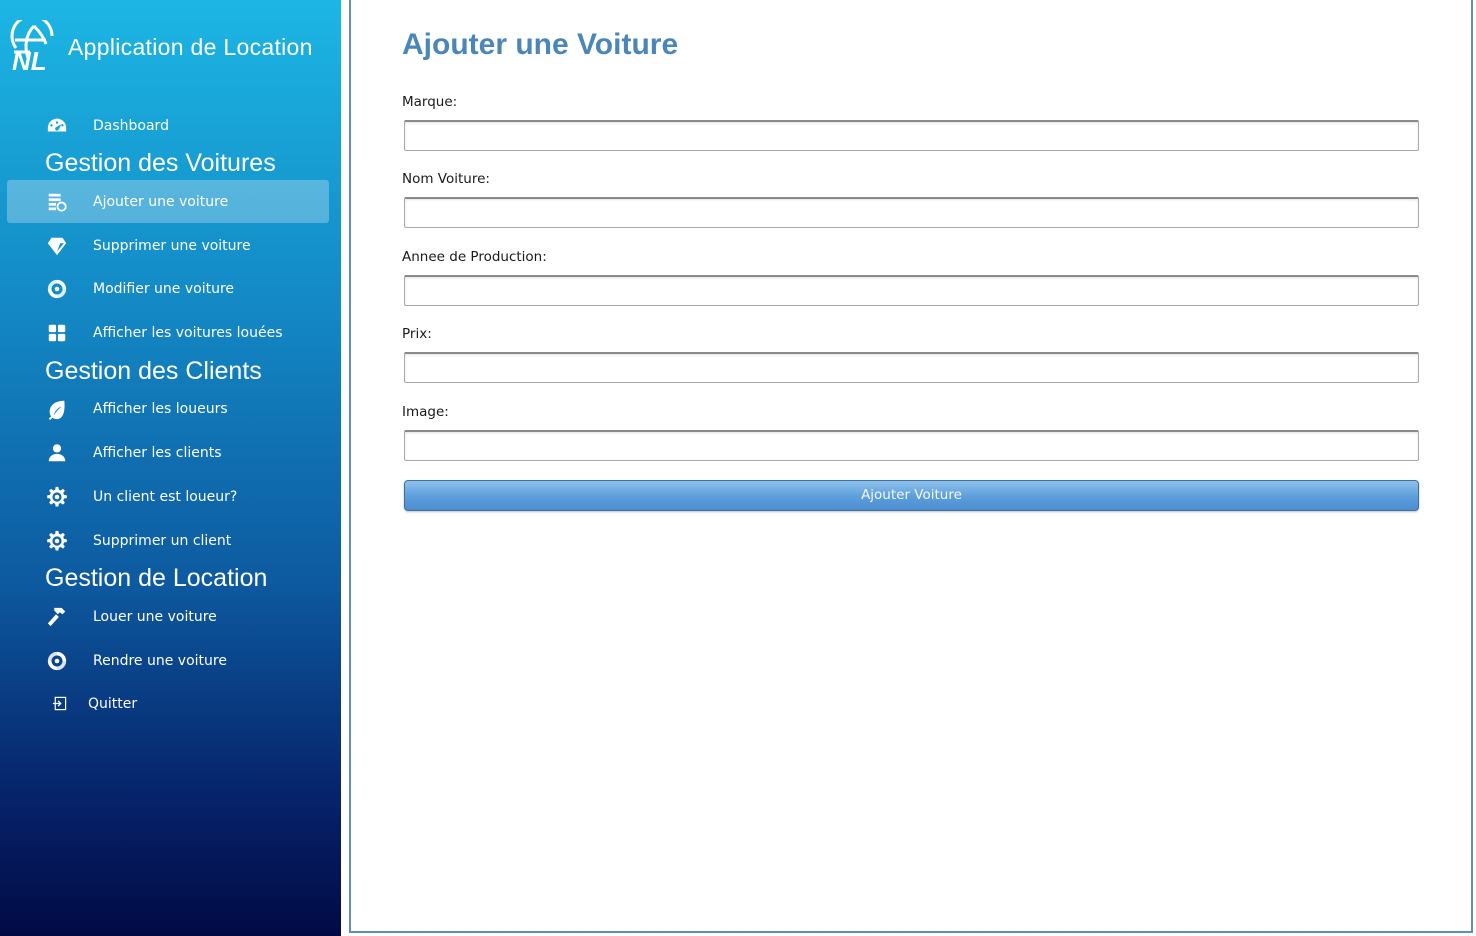 This screenshot has width=1476, height=936. What do you see at coordinates (188, 332) in the screenshot?
I see `nav-voitures-louees-label: Afficher les voitures louées` at bounding box center [188, 332].